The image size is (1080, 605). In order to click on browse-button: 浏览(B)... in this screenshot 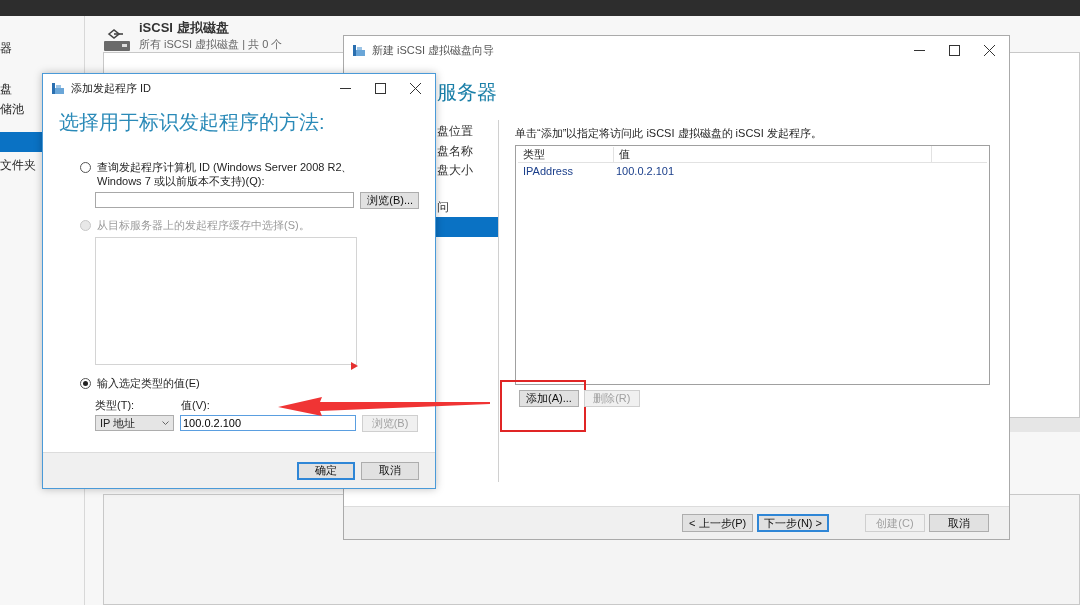, I will do `click(389, 200)`.